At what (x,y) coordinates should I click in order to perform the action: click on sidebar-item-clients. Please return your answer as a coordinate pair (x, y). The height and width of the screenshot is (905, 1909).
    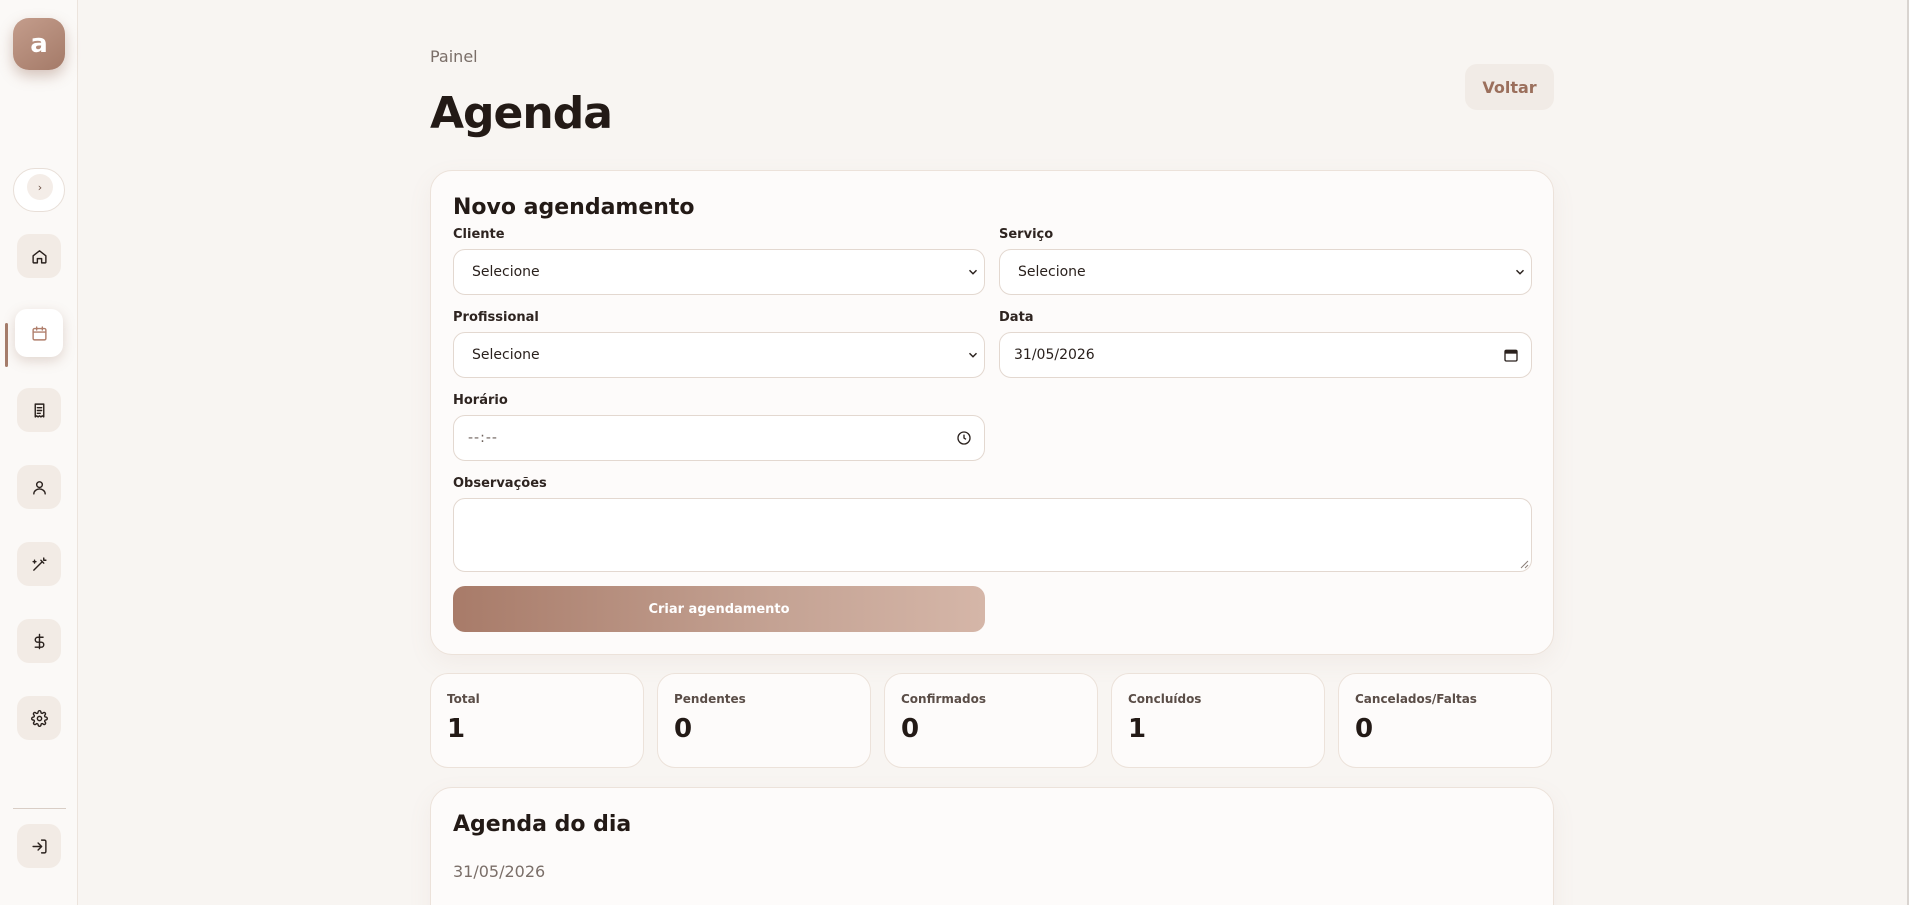
    Looking at the image, I should click on (39, 487).